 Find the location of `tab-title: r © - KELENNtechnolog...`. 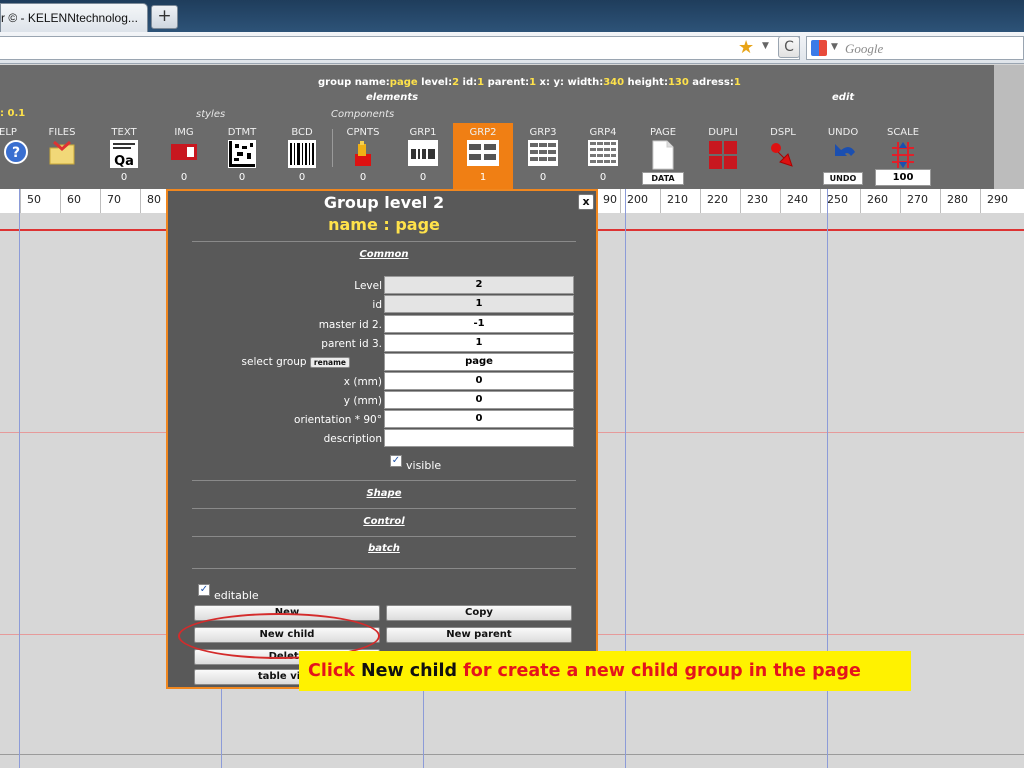

tab-title: r © - KELENNtechnolog... is located at coordinates (69, 18).